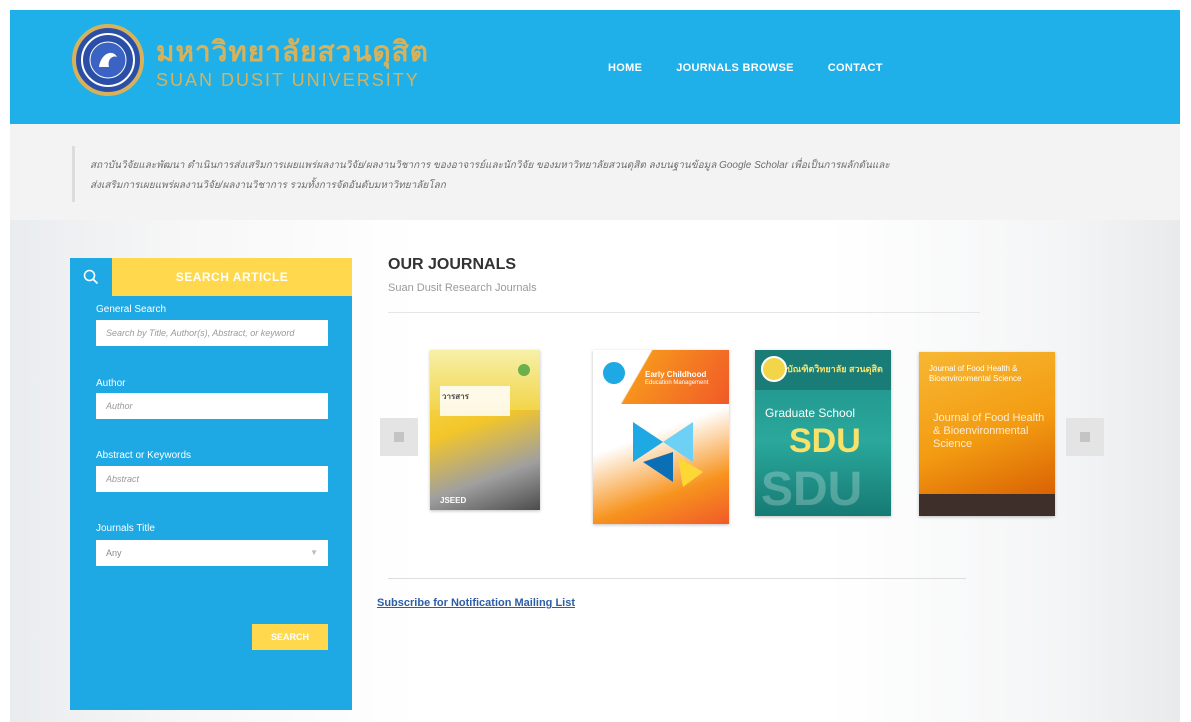 This screenshot has height=722, width=1191. Describe the element at coordinates (212, 333) in the screenshot. I see `general-search-input` at that location.